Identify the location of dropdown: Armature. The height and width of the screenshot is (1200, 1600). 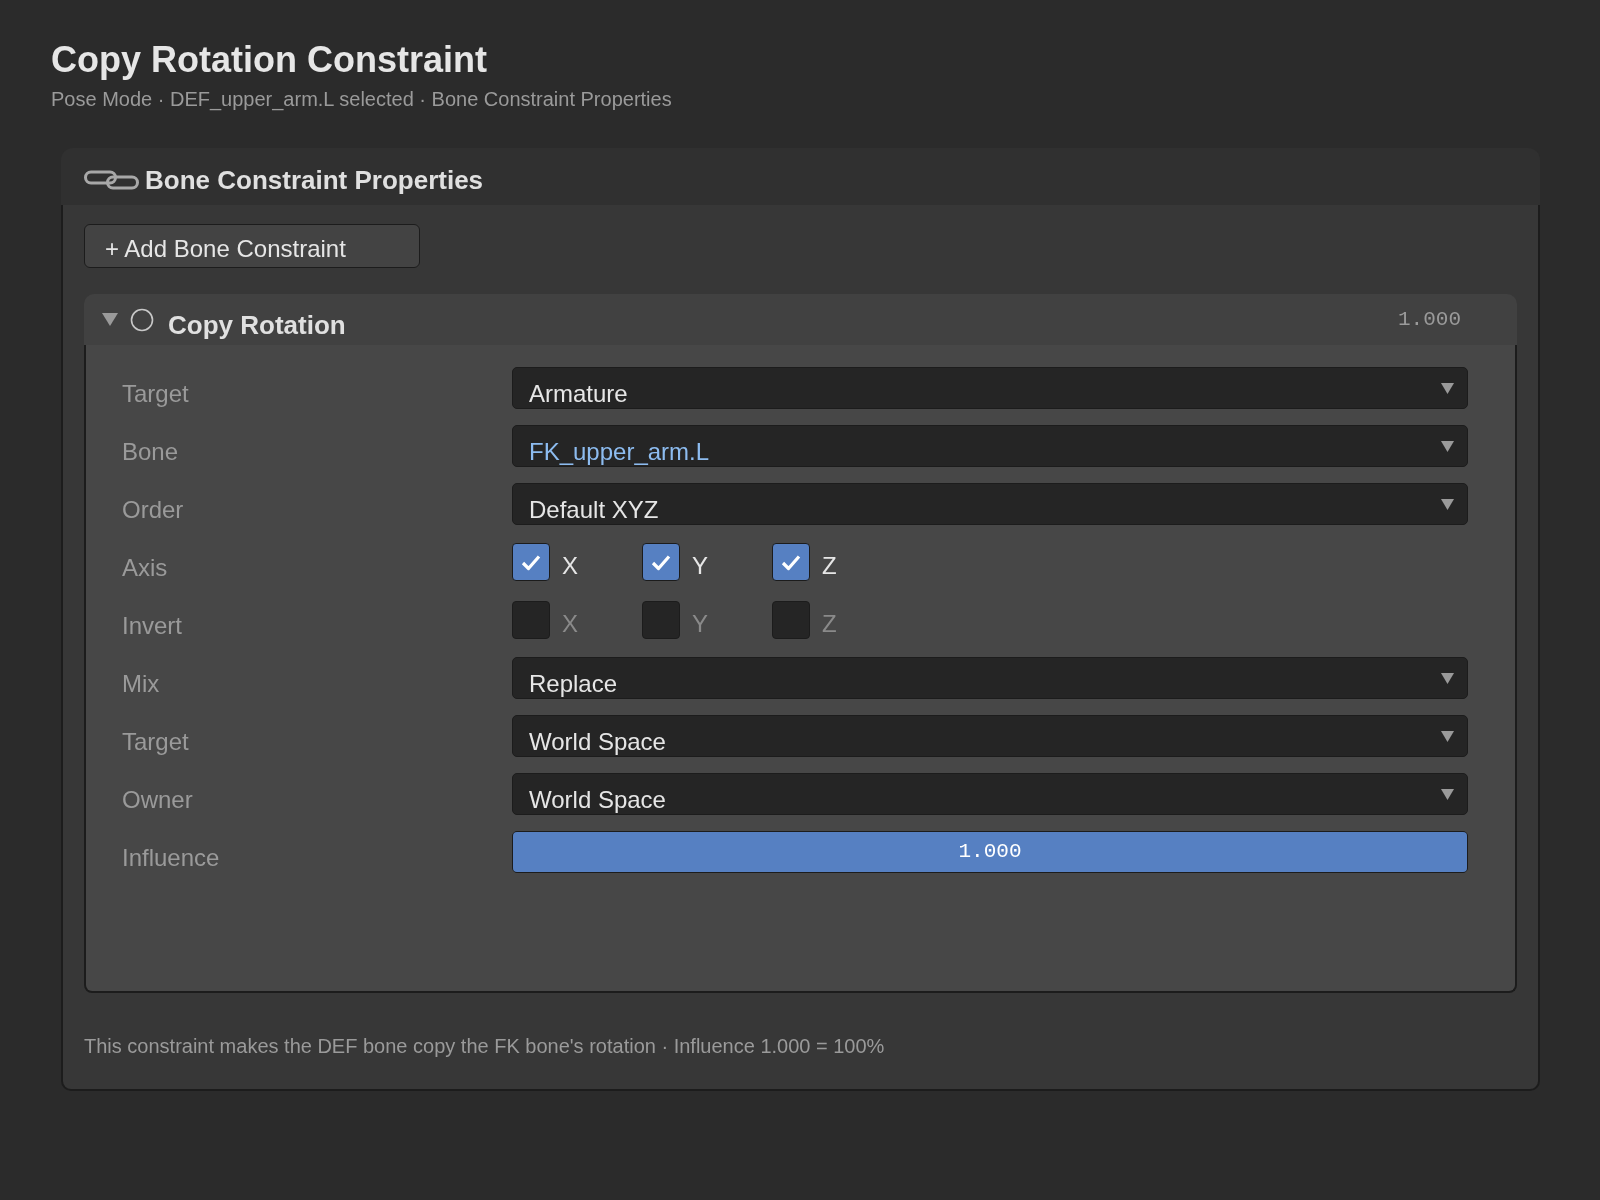
(990, 388).